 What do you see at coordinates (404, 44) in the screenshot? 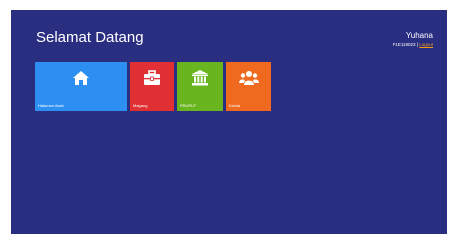
I see `user-id: F1E119023` at bounding box center [404, 44].